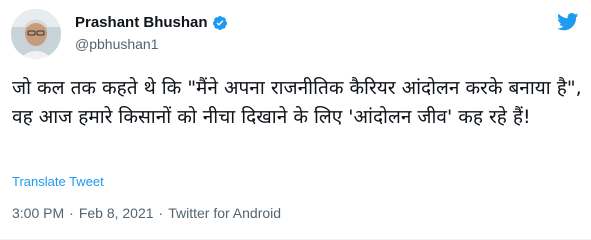 Image resolution: width=591 pixels, height=240 pixels. I want to click on author-handle: @pbhushan1, so click(117, 44).